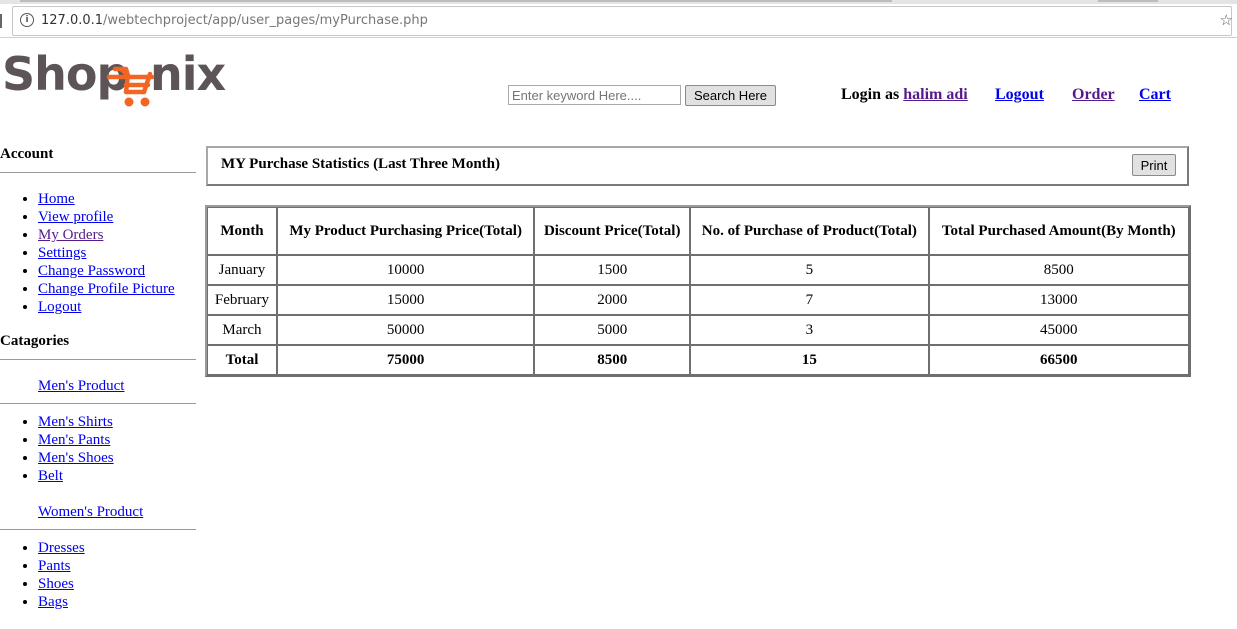 The width and height of the screenshot is (1237, 629). Describe the element at coordinates (242, 330) in the screenshot. I see `cell-month: March` at that location.